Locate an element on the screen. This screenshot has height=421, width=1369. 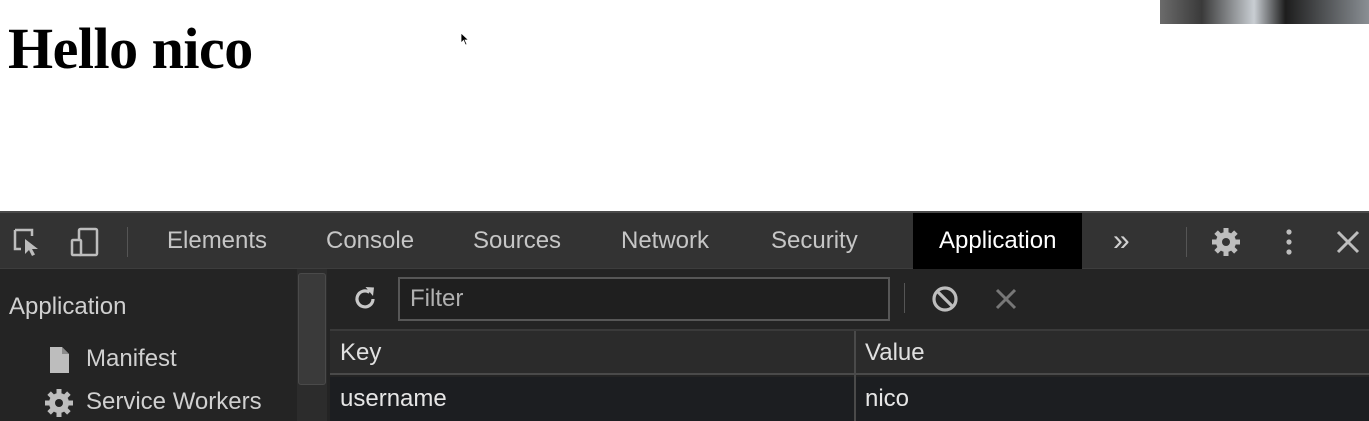
sidebar-item-service-workers: Service Workers is located at coordinates (153, 402).